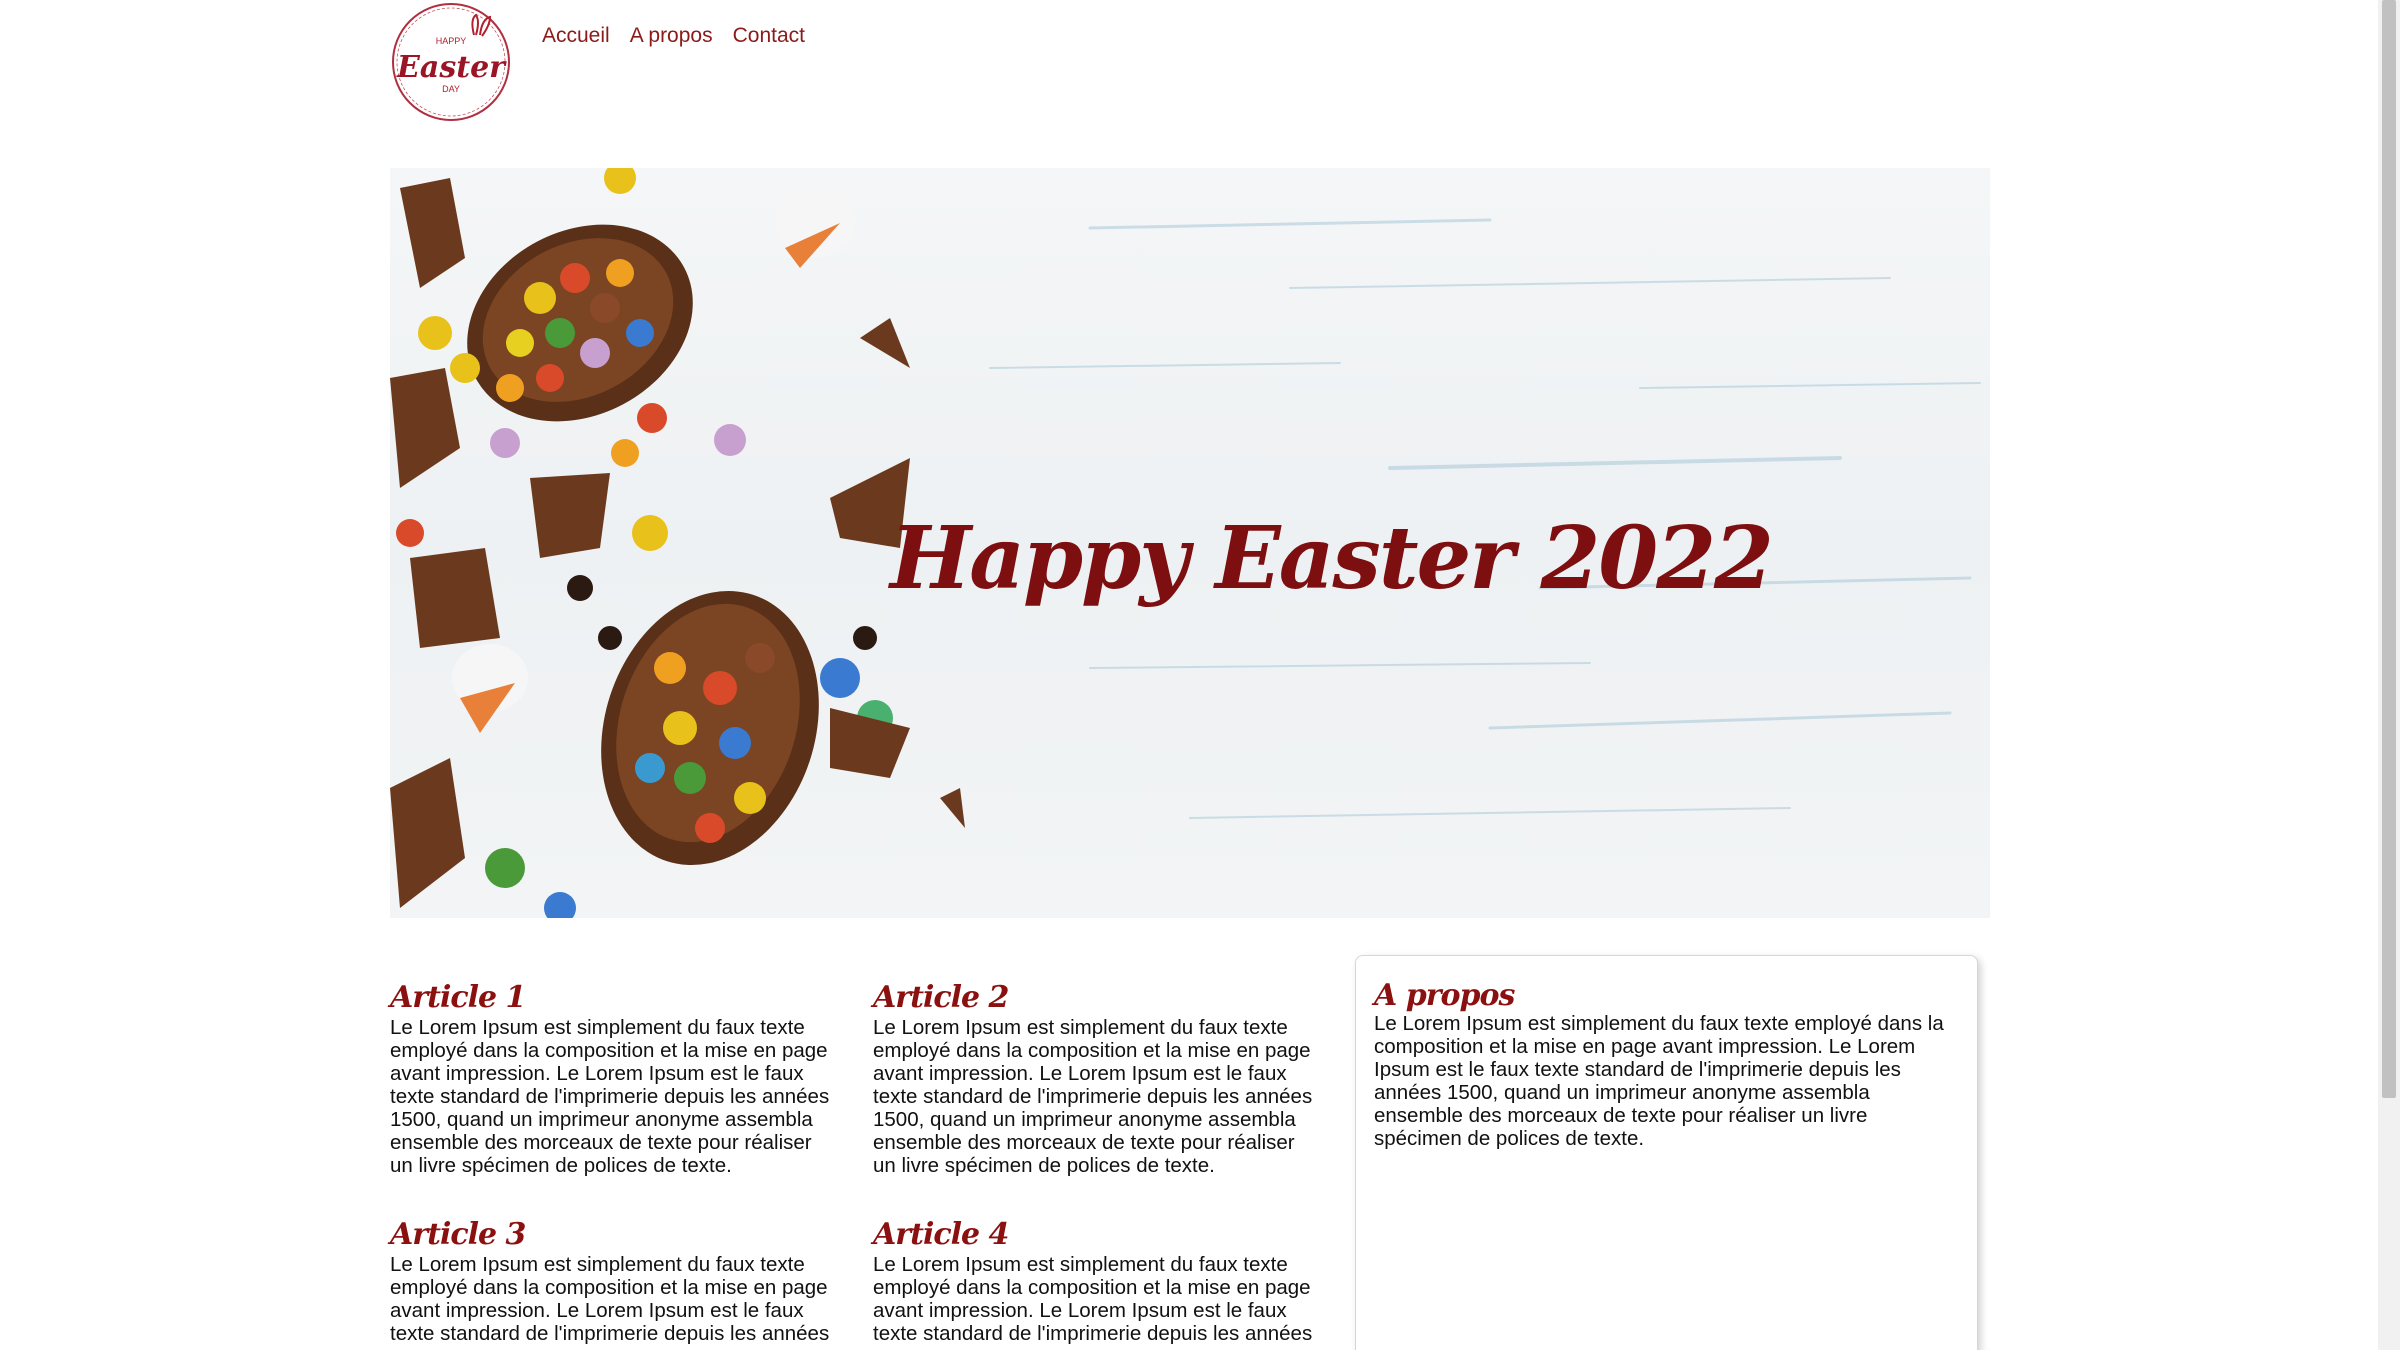 This screenshot has width=2400, height=1350. What do you see at coordinates (615, 998) in the screenshot?
I see `article-title: Article 1` at bounding box center [615, 998].